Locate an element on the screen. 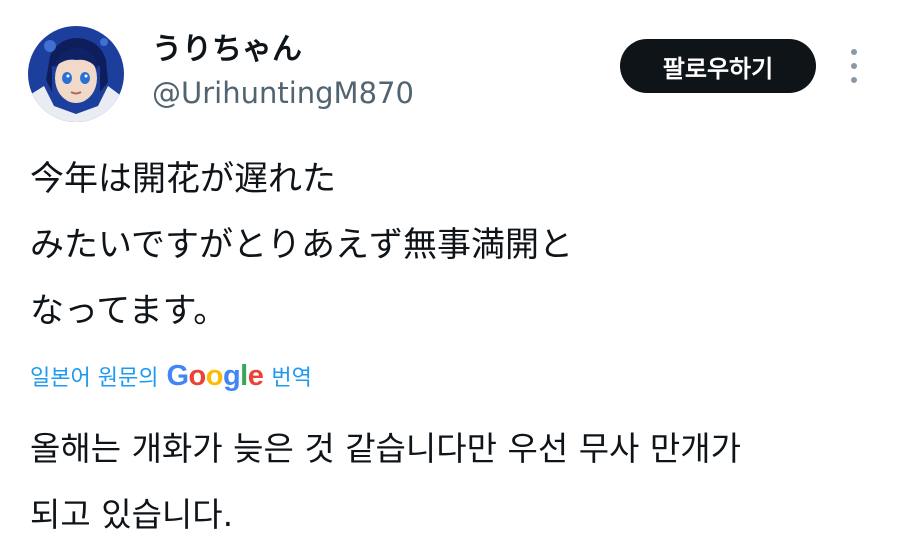  google-logo-letter: e is located at coordinates (255, 375).